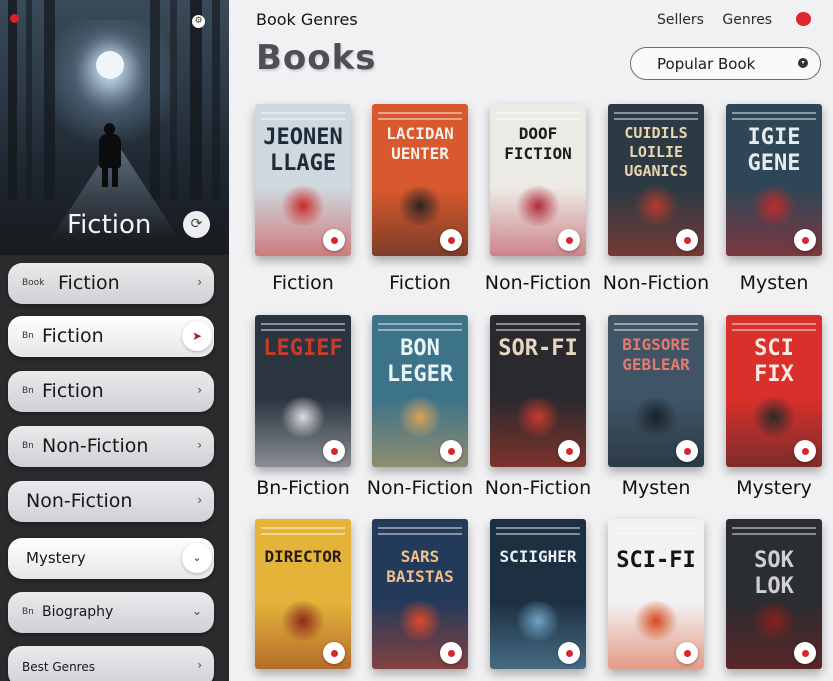 The width and height of the screenshot is (833, 681). Describe the element at coordinates (303, 348) in the screenshot. I see `book-cover-title: LEGIEF` at that location.